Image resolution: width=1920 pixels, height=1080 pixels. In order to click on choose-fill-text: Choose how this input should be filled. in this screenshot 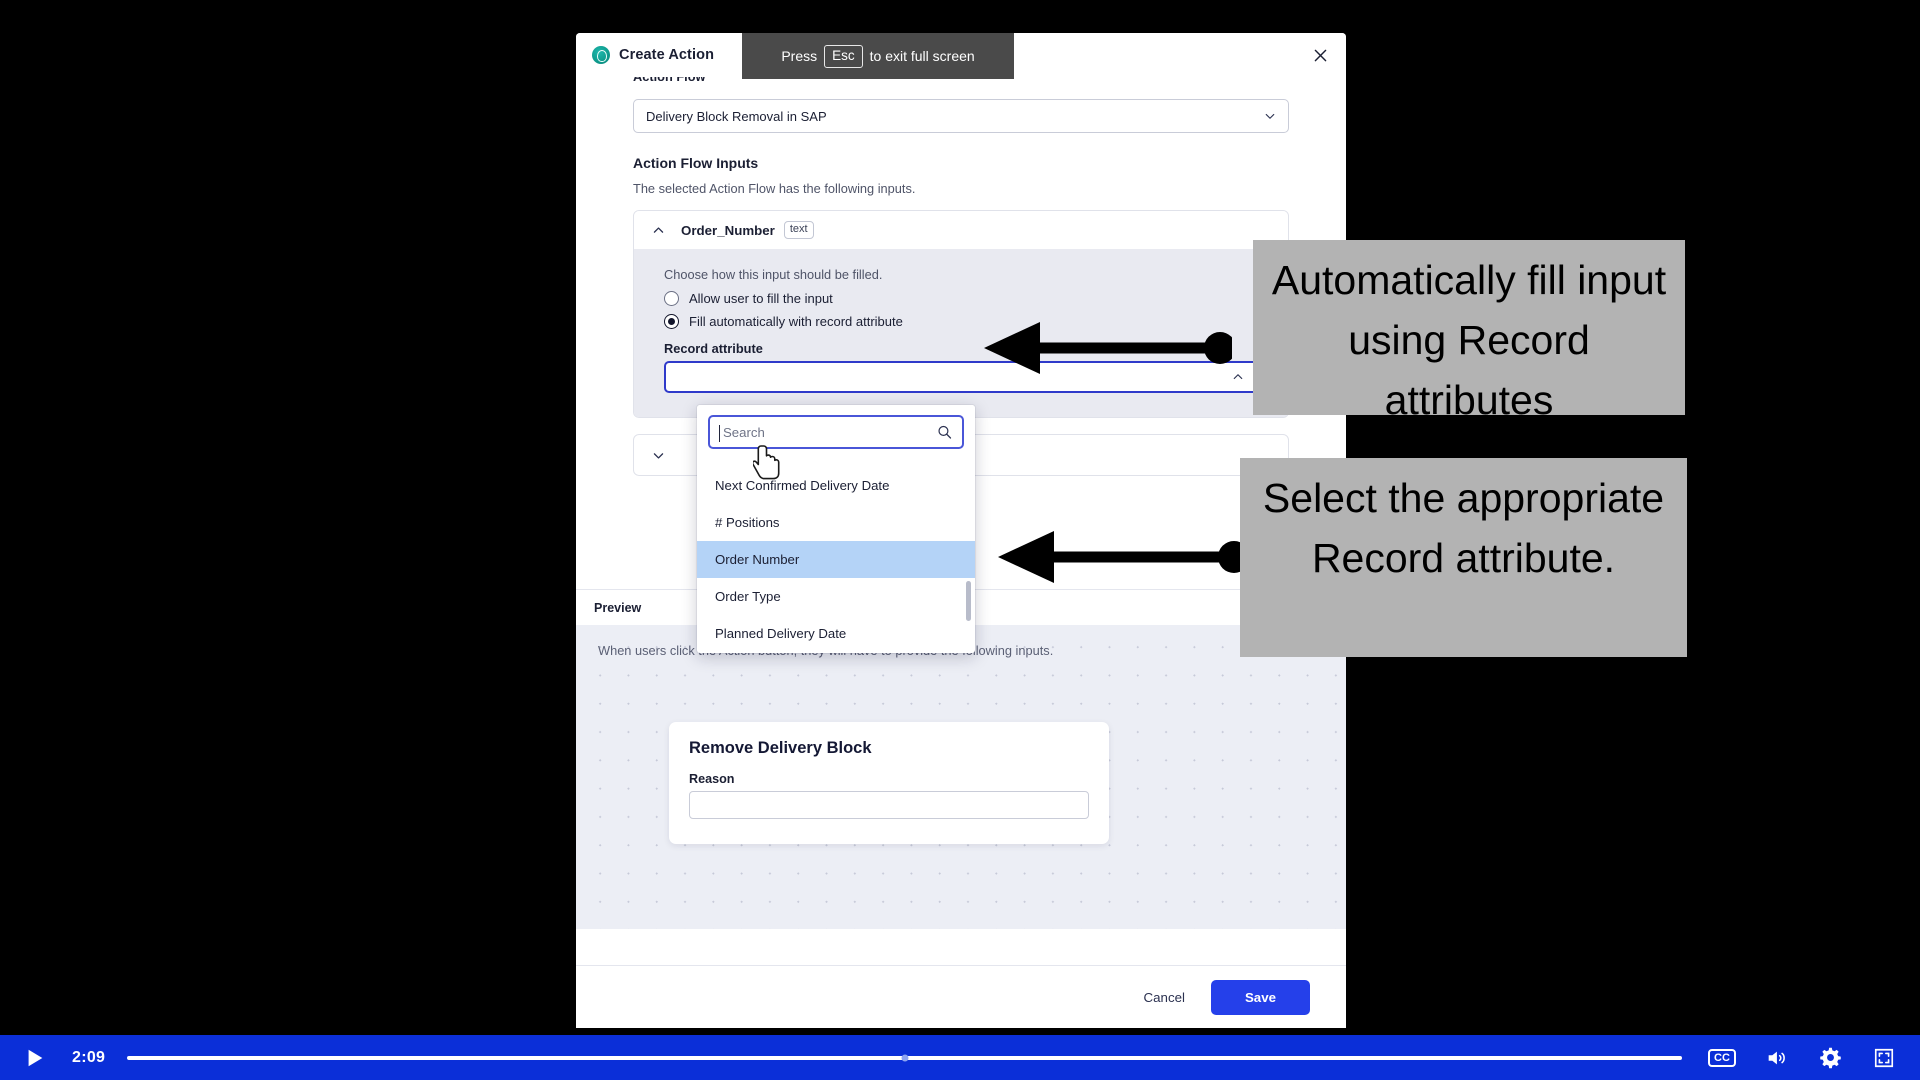, I will do `click(773, 274)`.